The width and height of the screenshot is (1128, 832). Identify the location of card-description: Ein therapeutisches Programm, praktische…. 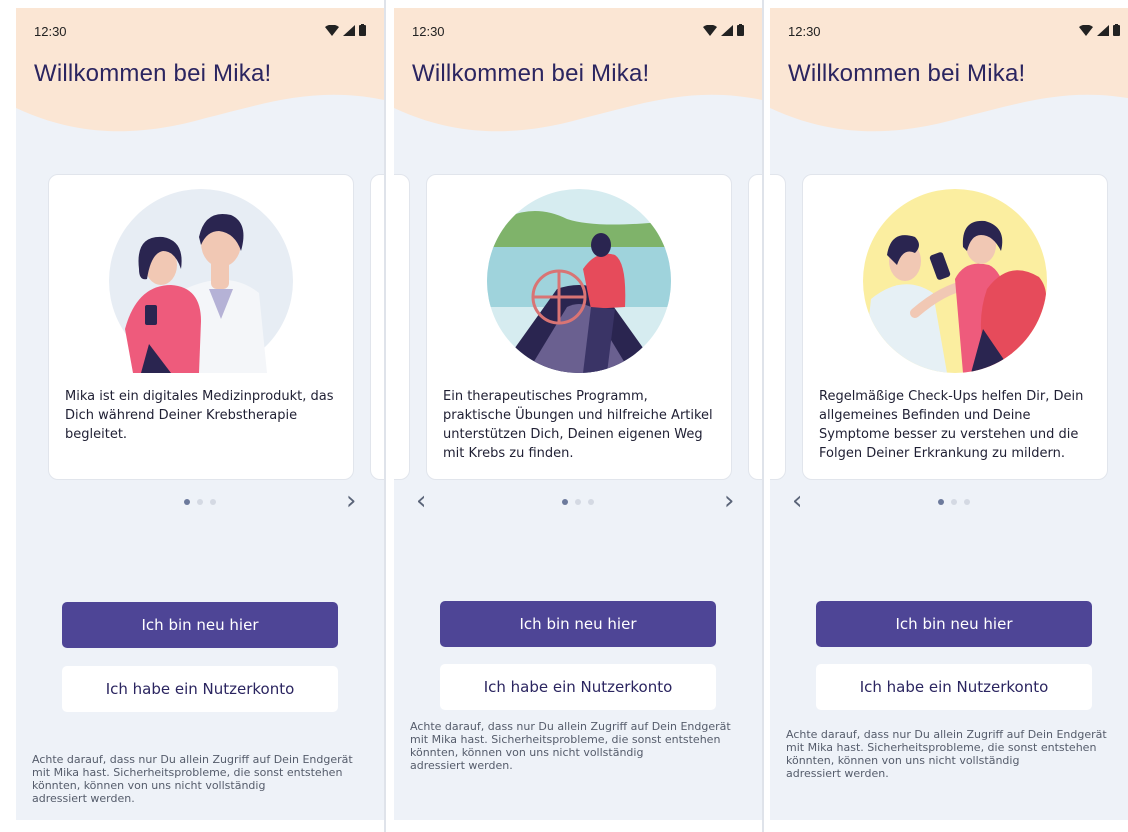
(578, 425).